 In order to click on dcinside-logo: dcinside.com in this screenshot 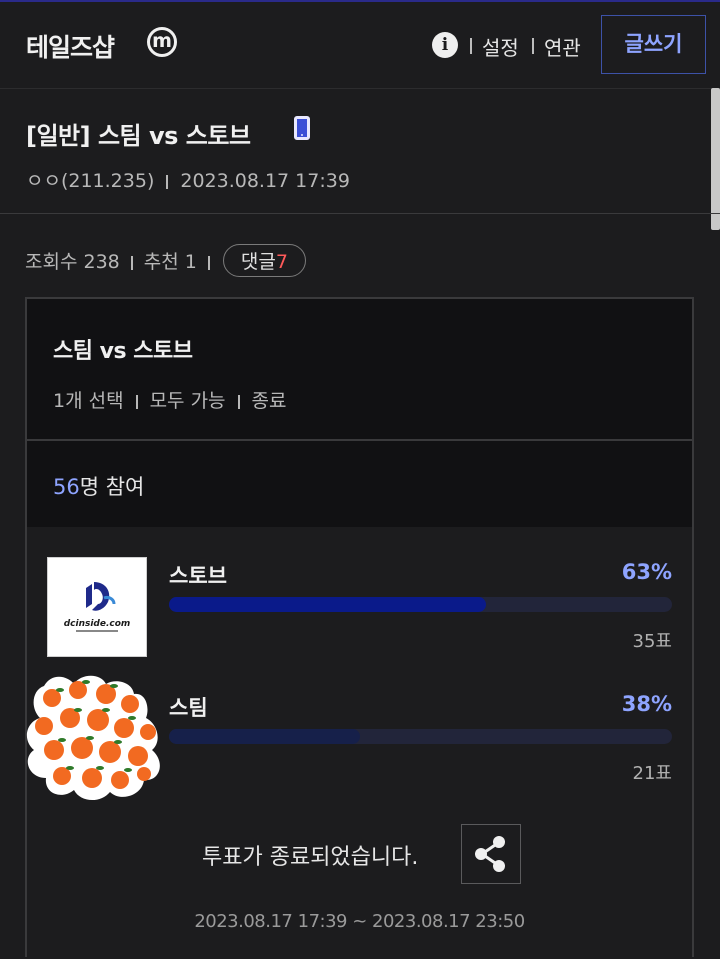, I will do `click(97, 607)`.